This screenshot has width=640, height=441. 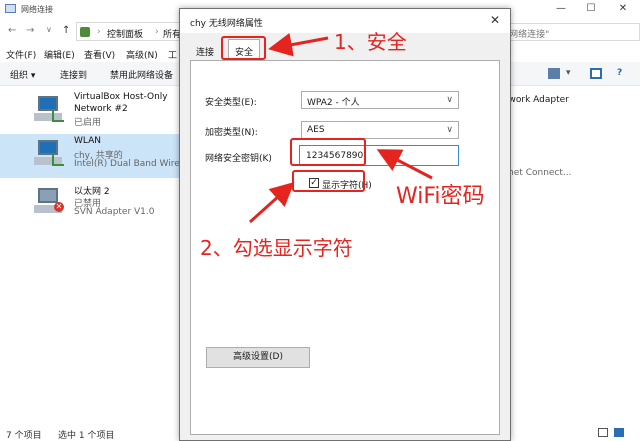 What do you see at coordinates (340, 128) in the screenshot?
I see `annotation-arrows` at bounding box center [340, 128].